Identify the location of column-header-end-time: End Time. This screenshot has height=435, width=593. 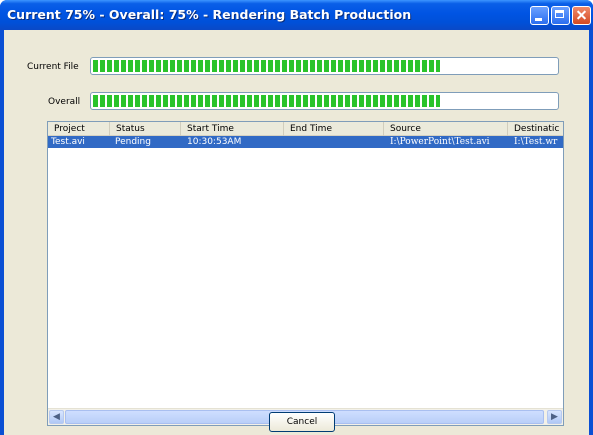
(334, 129).